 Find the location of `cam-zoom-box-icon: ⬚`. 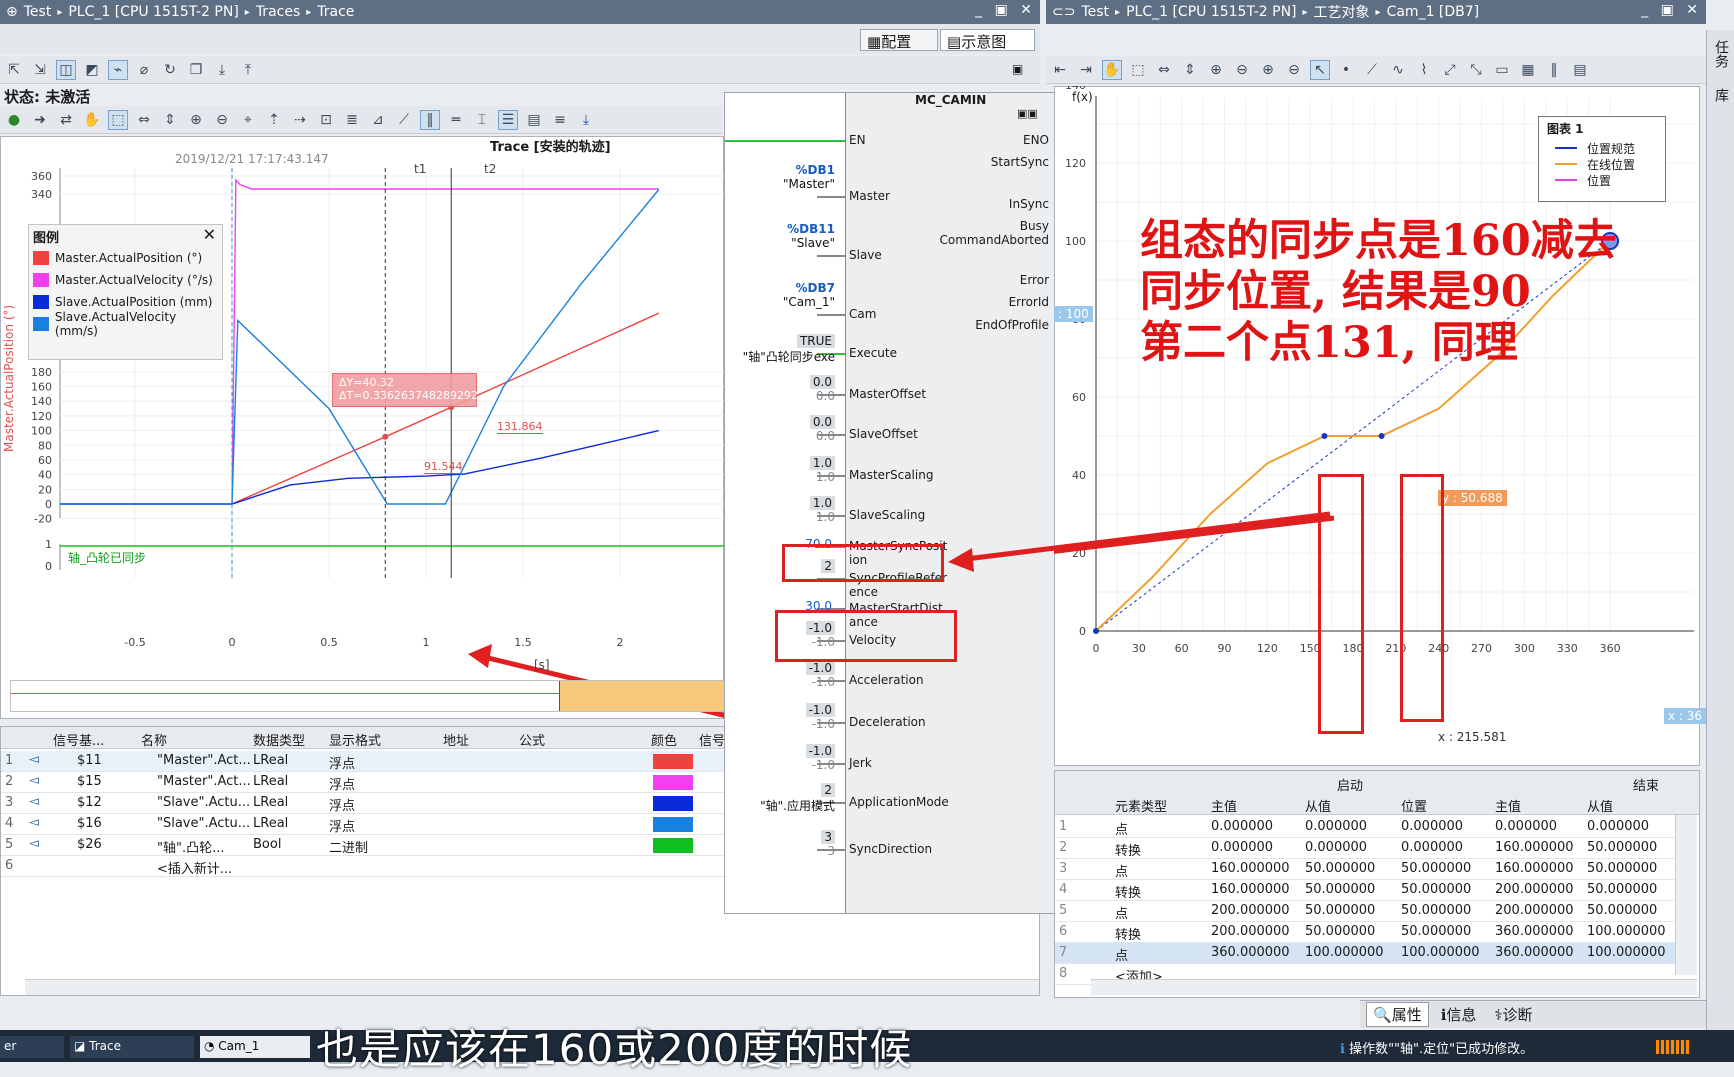

cam-zoom-box-icon: ⬚ is located at coordinates (1138, 70).